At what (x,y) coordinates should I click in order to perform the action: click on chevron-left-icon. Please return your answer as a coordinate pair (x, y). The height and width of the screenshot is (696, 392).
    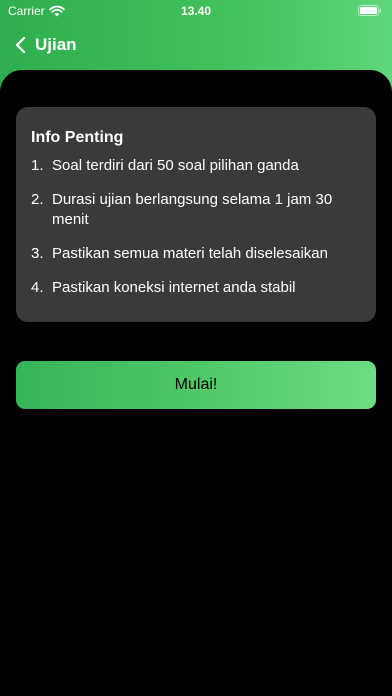
    Looking at the image, I should click on (20, 45).